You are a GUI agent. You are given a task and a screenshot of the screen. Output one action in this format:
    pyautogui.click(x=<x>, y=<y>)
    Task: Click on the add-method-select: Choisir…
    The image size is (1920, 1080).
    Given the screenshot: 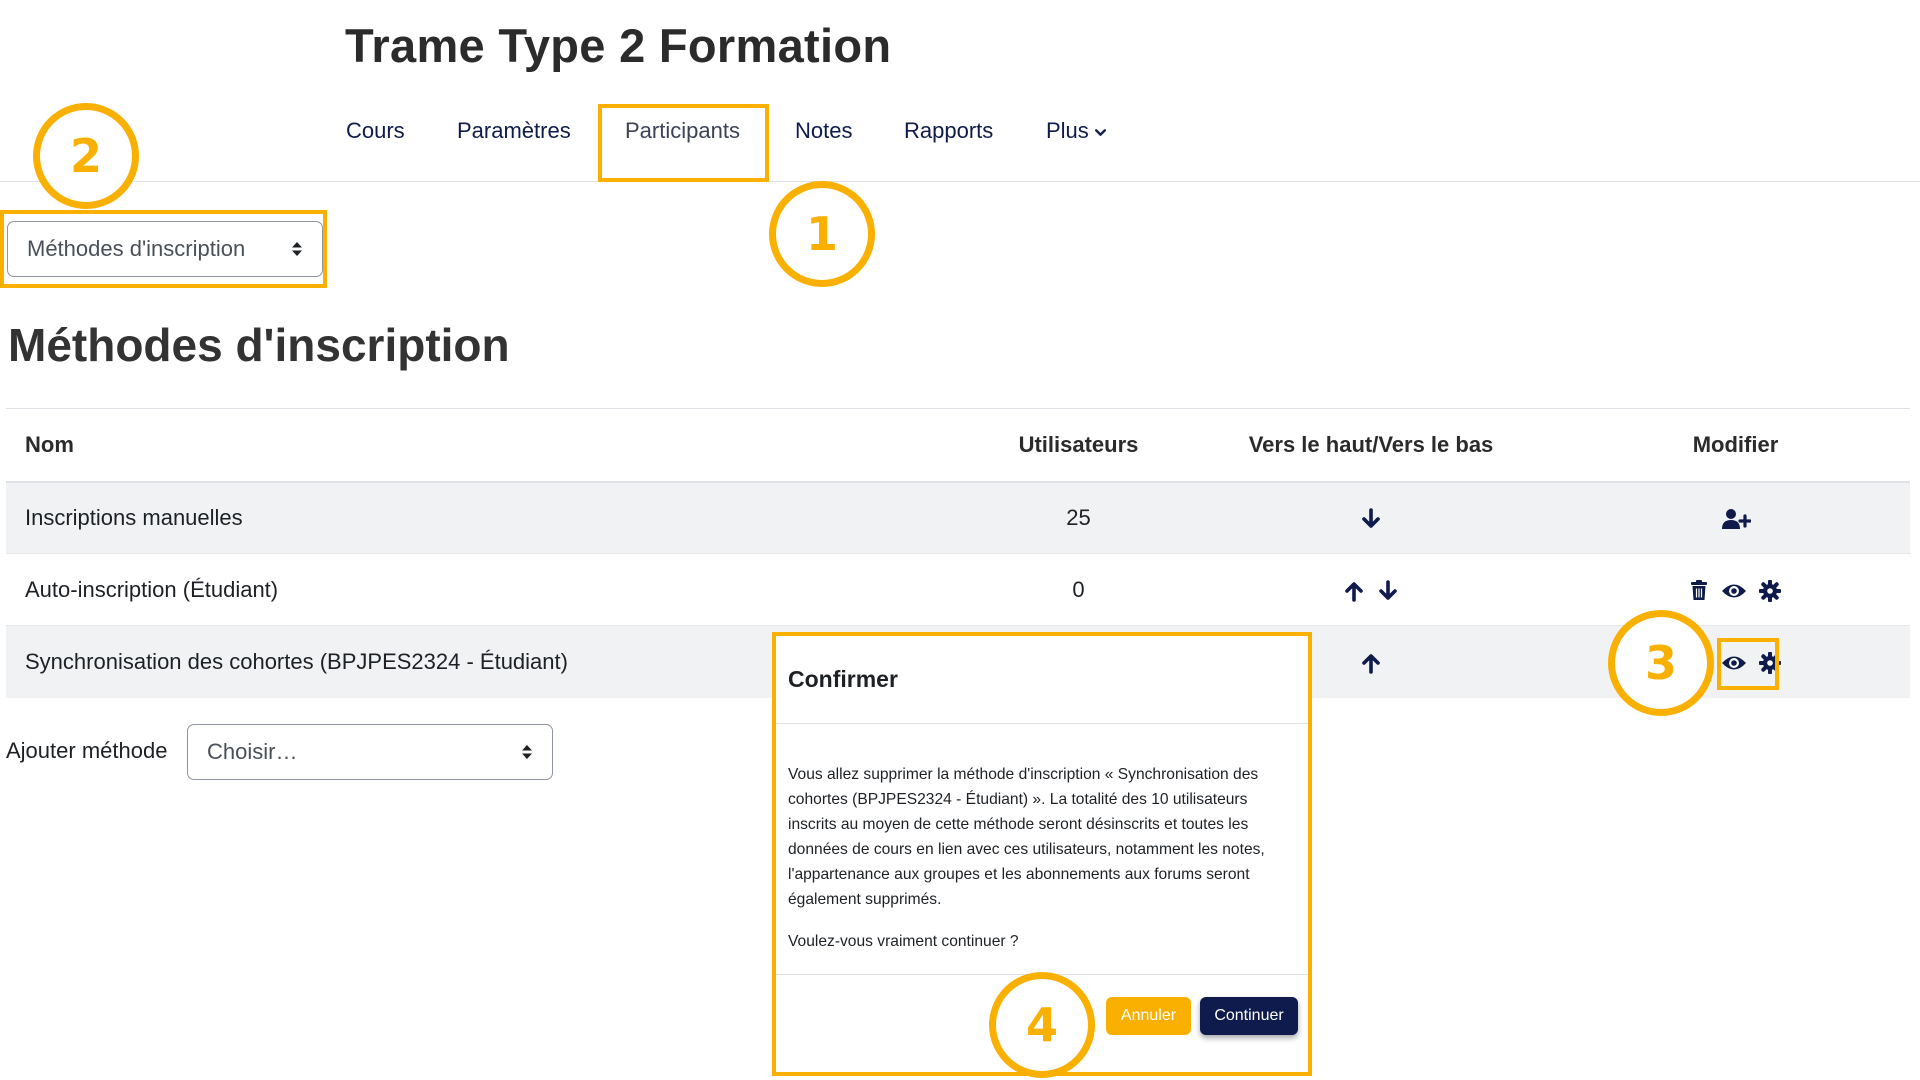 What is the action you would take?
    pyautogui.click(x=370, y=752)
    